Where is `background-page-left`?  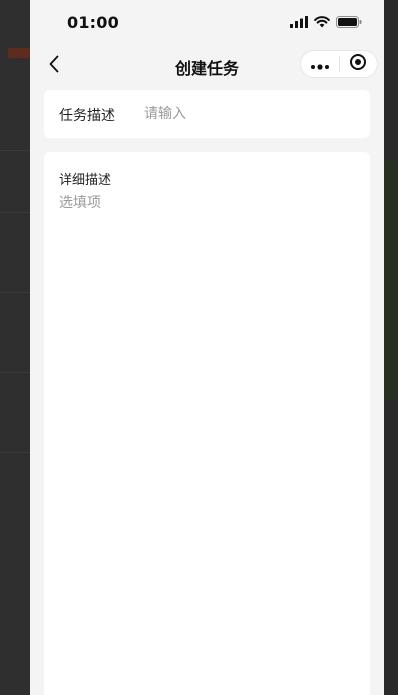
background-page-left is located at coordinates (15, 347).